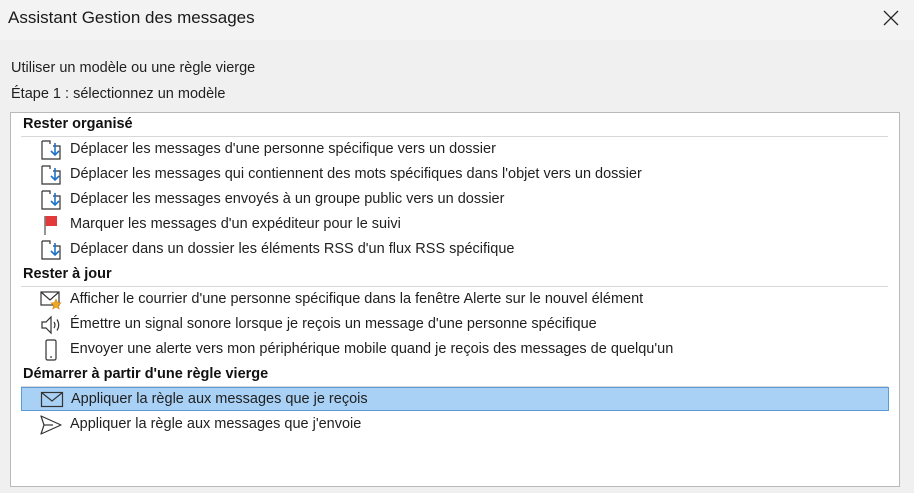 This screenshot has width=914, height=493. What do you see at coordinates (78, 124) in the screenshot?
I see `group-header-label: Rester organisé` at bounding box center [78, 124].